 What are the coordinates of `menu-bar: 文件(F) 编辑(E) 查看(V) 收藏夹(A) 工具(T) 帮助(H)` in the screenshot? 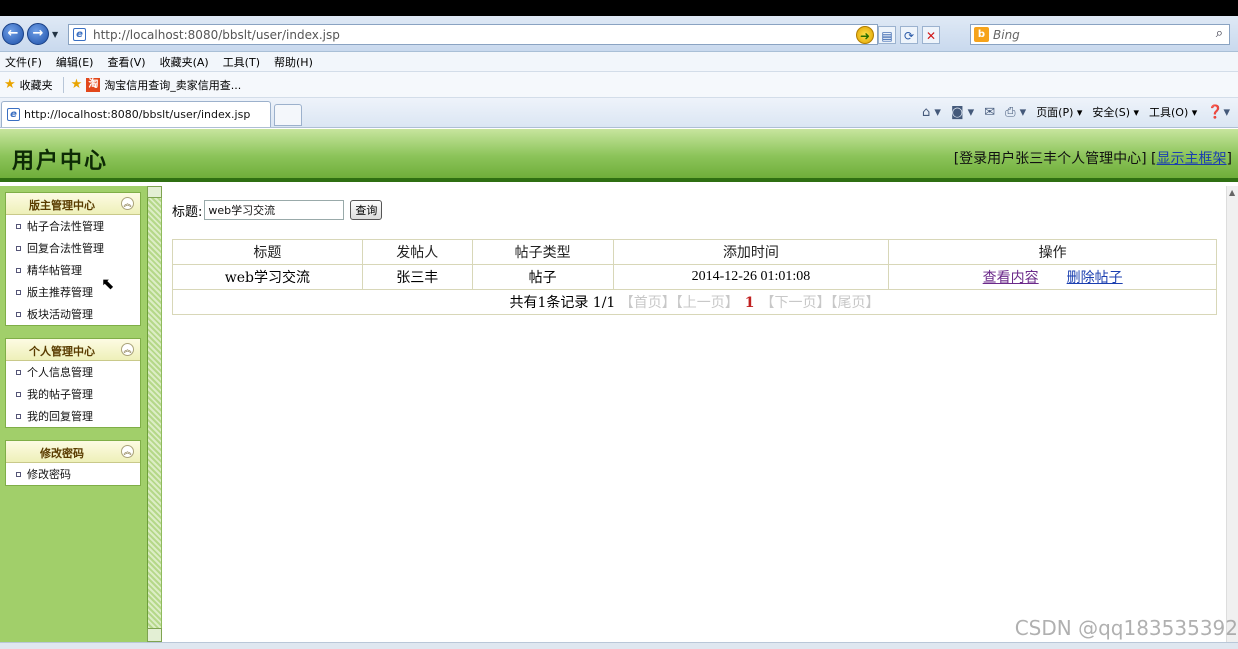 It's located at (619, 62).